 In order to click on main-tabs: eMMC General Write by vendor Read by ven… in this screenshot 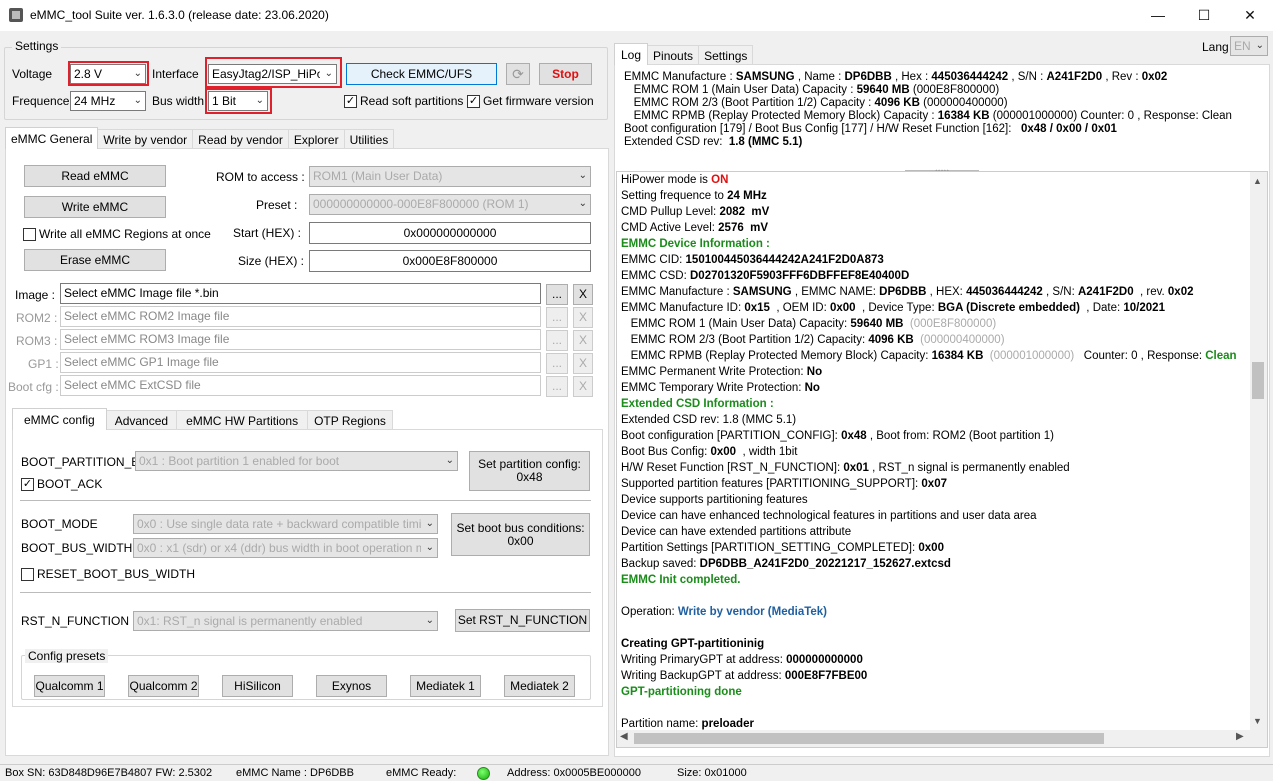, I will do `click(200, 138)`.